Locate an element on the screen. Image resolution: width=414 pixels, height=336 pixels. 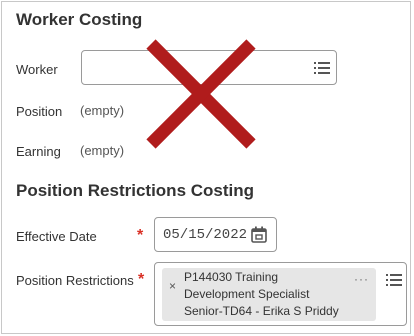
earning-value: (empty) is located at coordinates (102, 150).